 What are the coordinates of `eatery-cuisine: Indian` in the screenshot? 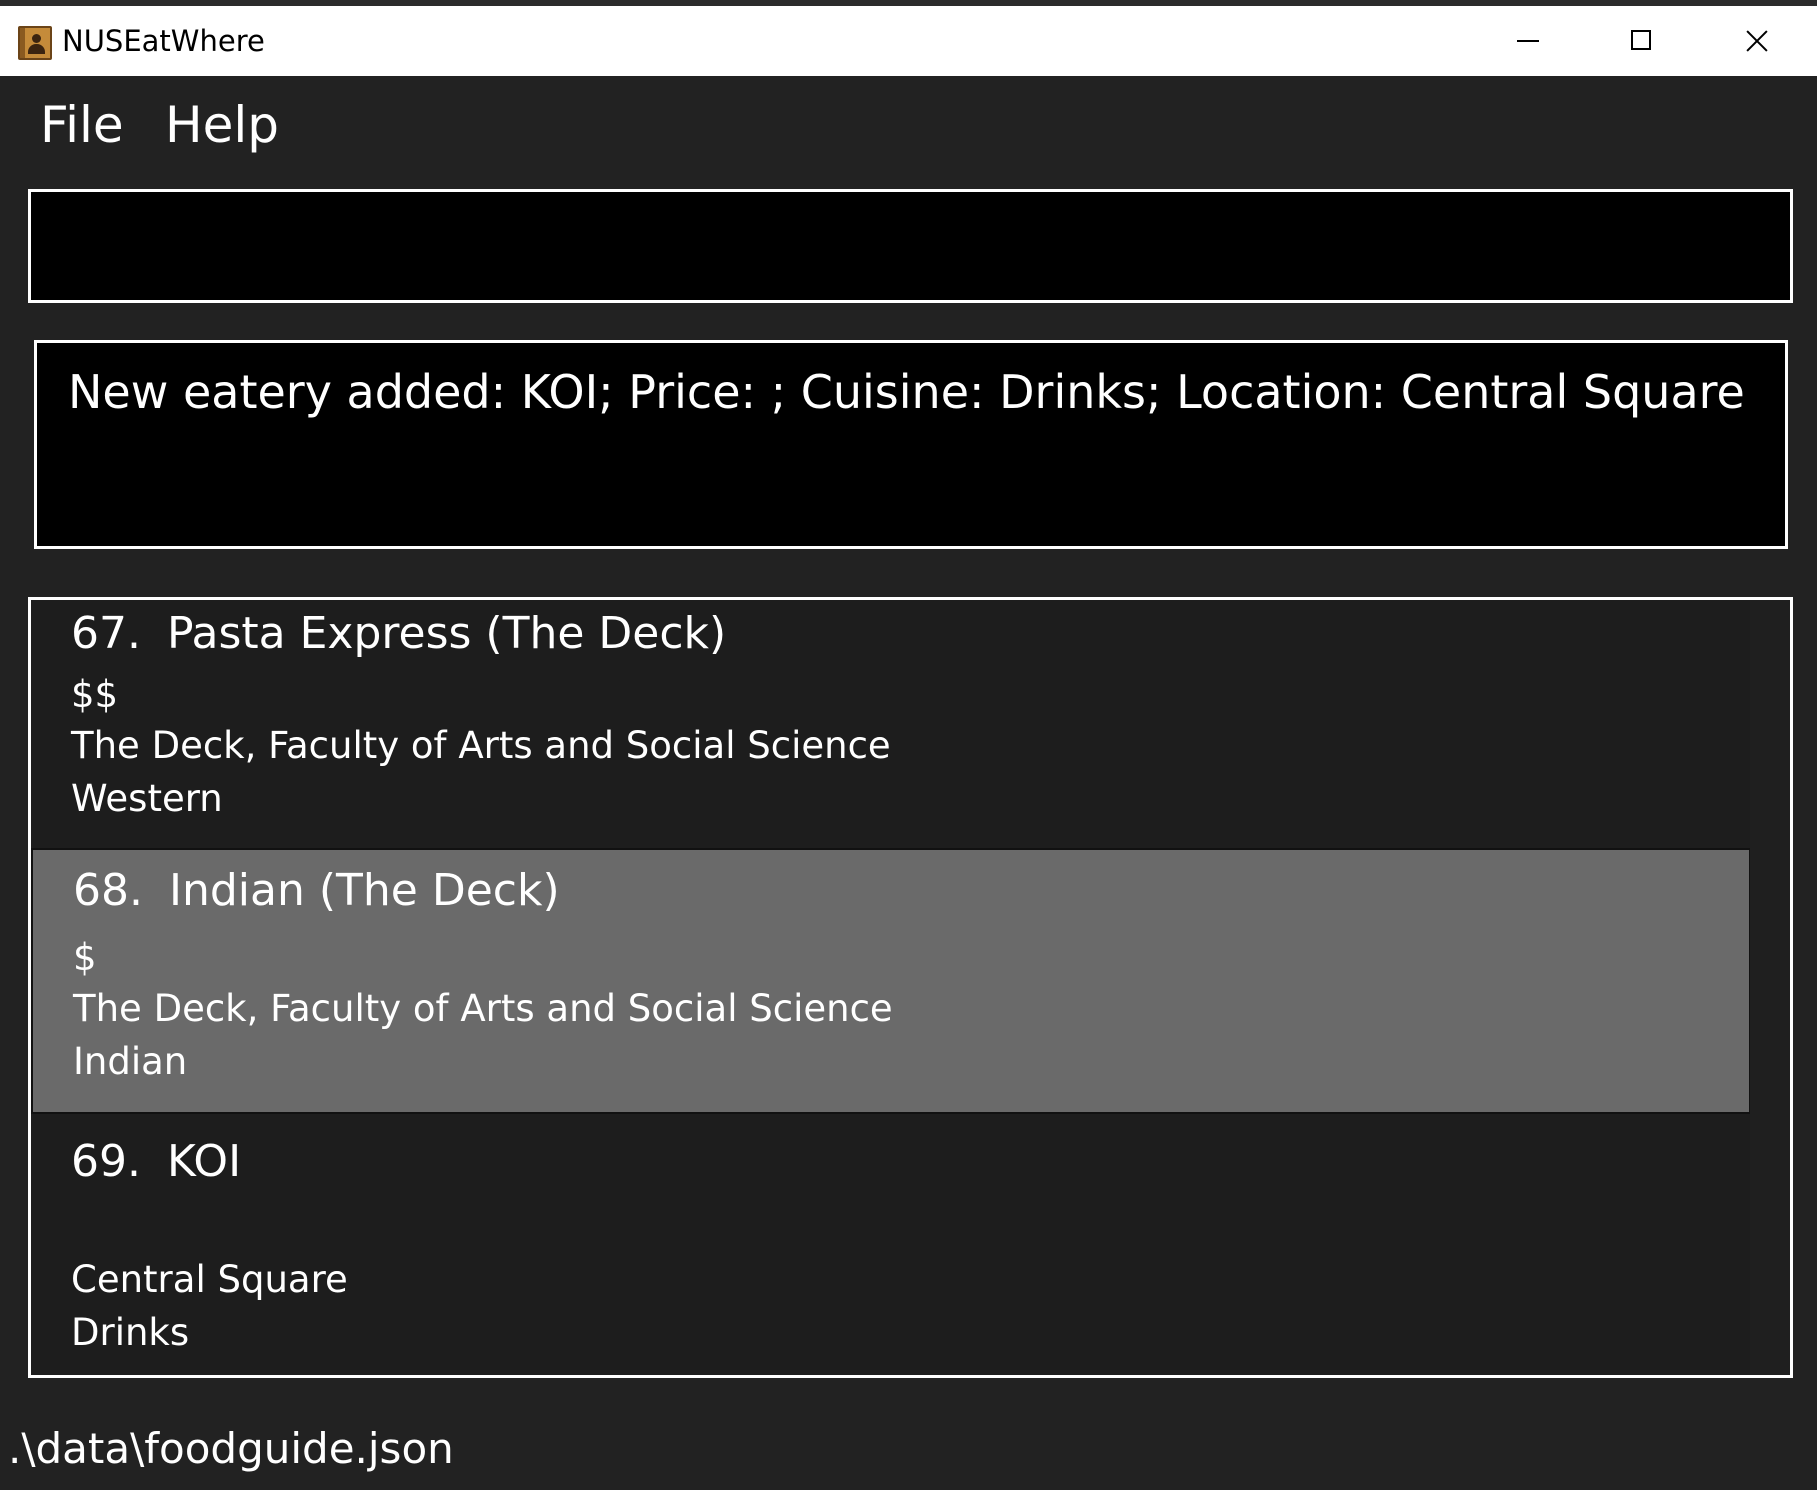 It's located at (130, 1061).